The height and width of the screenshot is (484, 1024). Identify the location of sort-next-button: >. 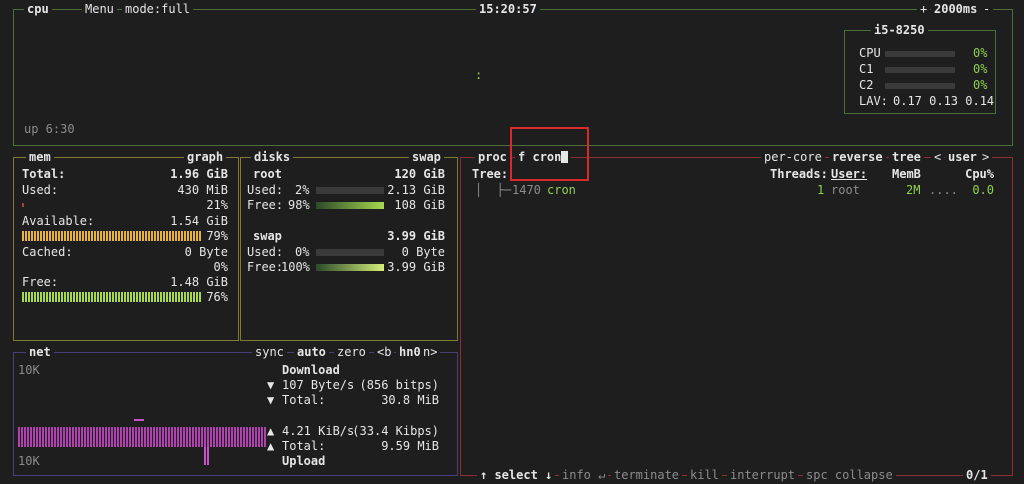
(986, 157).